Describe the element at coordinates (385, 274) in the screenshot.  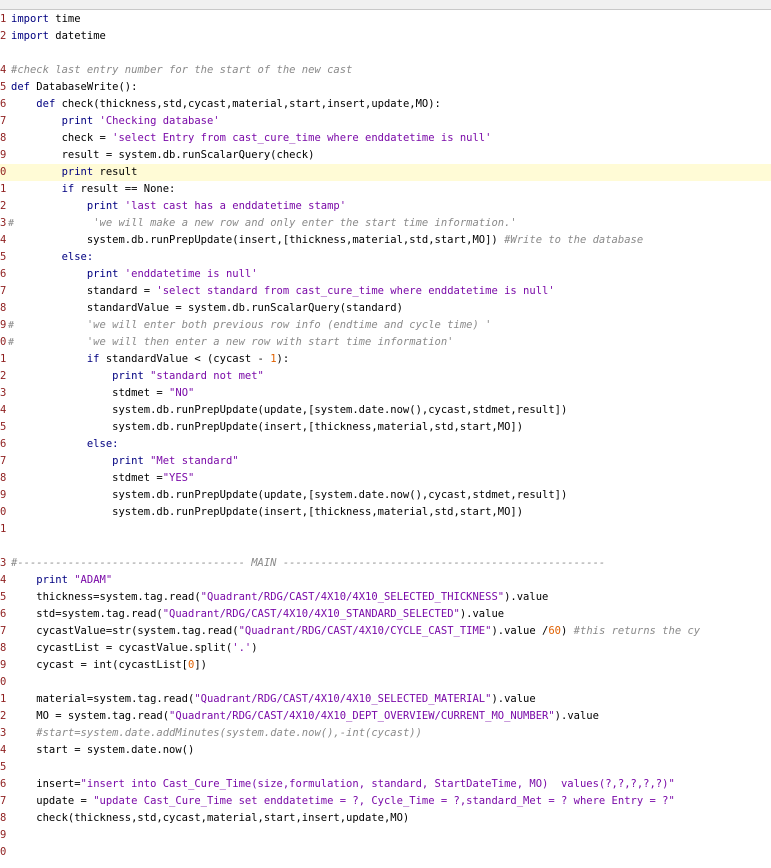
I see `code-line: 6 print 'enddatetime is null'` at that location.